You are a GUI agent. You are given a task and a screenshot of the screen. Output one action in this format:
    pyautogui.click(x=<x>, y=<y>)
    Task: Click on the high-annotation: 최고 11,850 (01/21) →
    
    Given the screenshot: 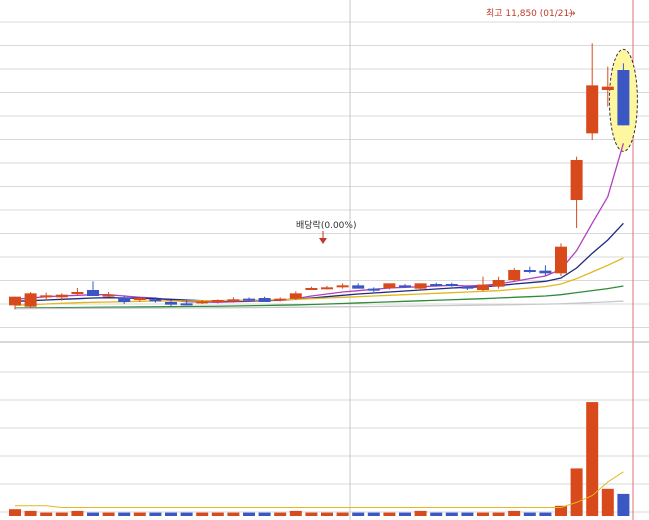 What is the action you would take?
    pyautogui.click(x=531, y=13)
    